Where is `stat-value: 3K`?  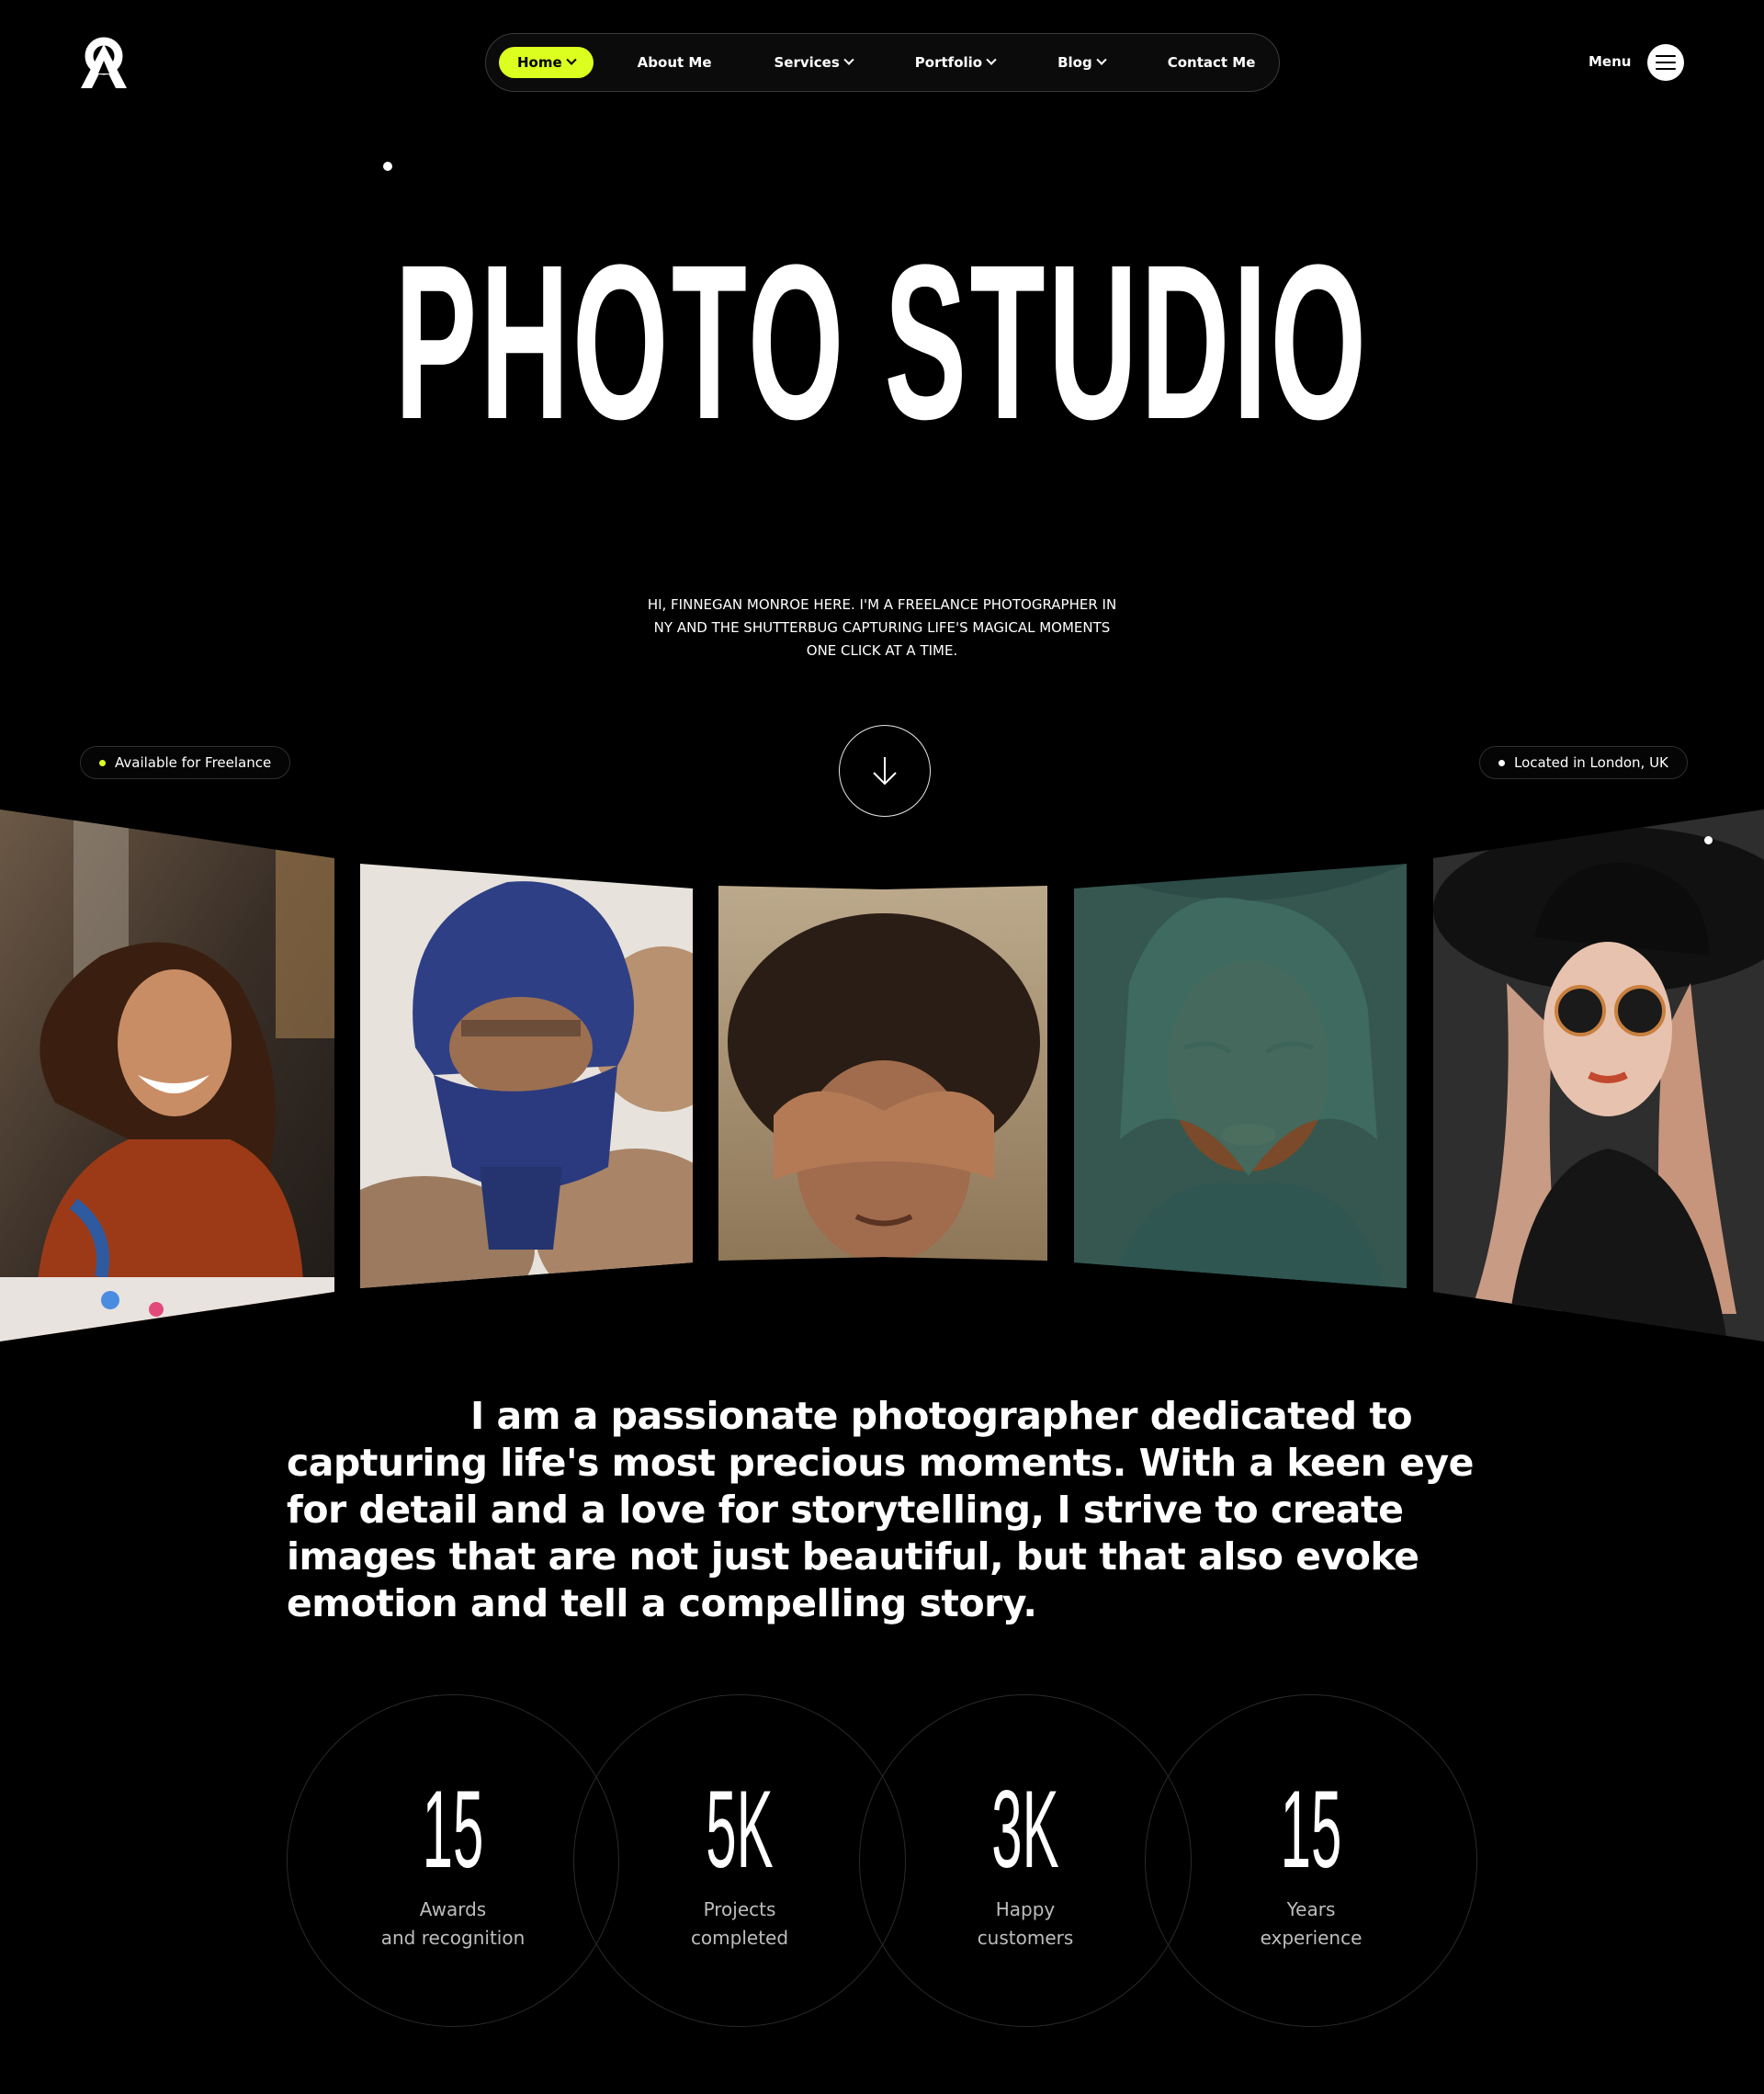 stat-value: 3K is located at coordinates (1025, 1830).